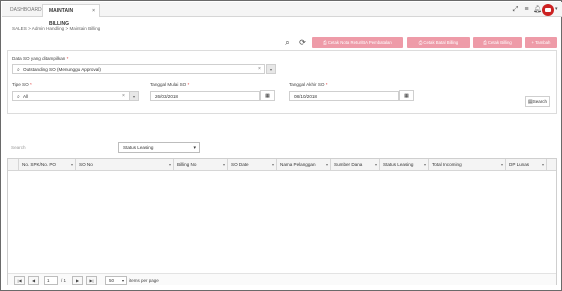  What do you see at coordinates (466, 165) in the screenshot?
I see `column-header: Total Incoming ▾` at bounding box center [466, 165].